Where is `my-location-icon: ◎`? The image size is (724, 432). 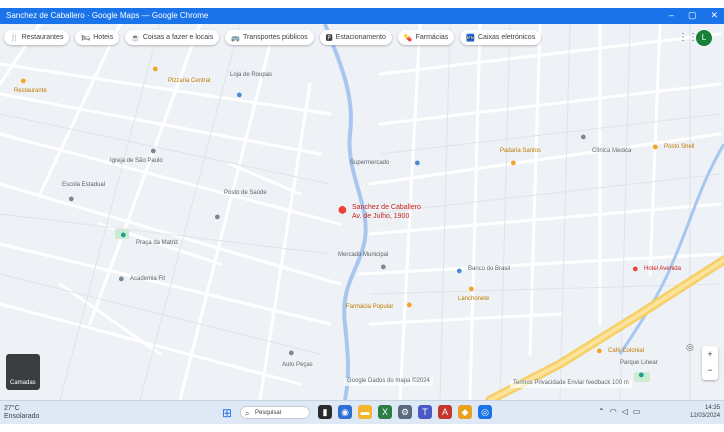
my-location-icon: ◎ is located at coordinates (692, 348).